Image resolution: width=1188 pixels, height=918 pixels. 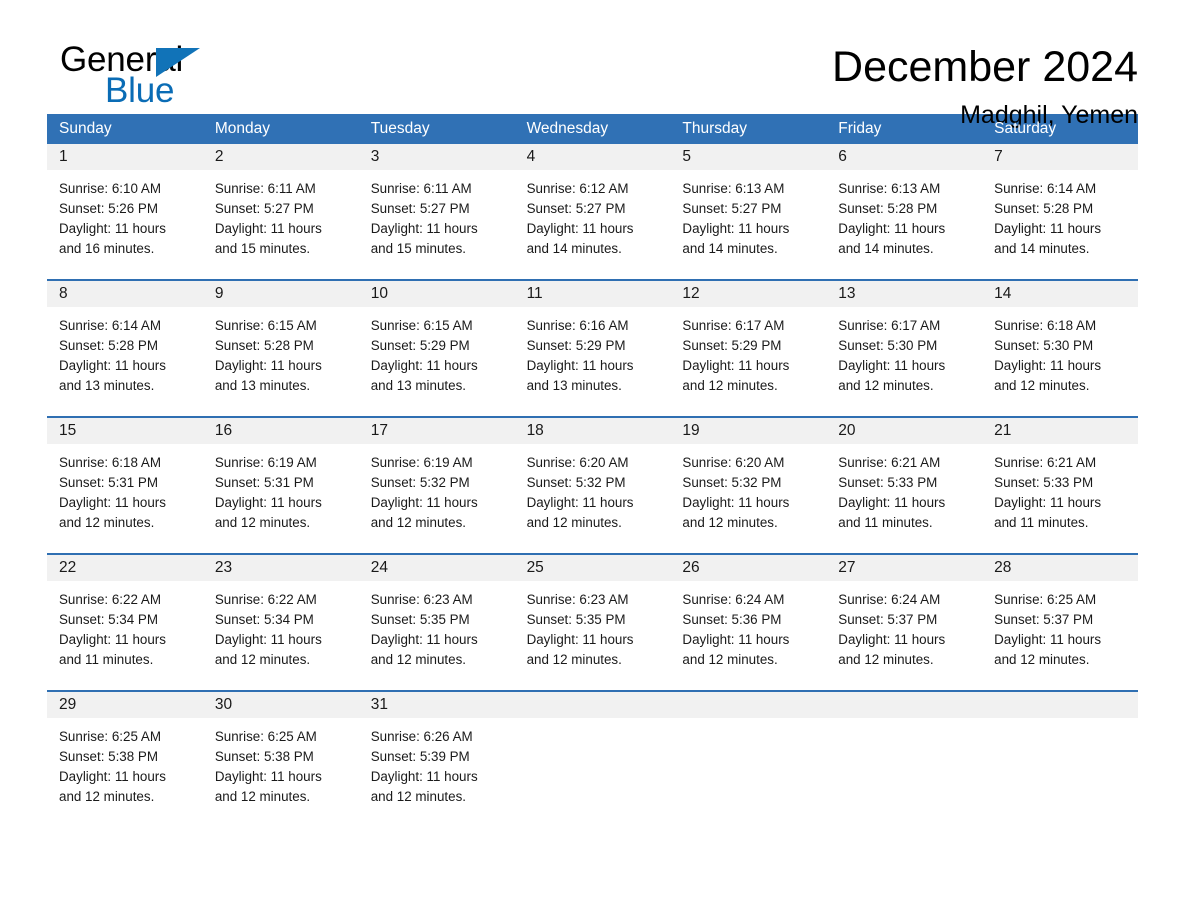 What do you see at coordinates (140, 90) in the screenshot?
I see `logo-text-blue: Blue` at bounding box center [140, 90].